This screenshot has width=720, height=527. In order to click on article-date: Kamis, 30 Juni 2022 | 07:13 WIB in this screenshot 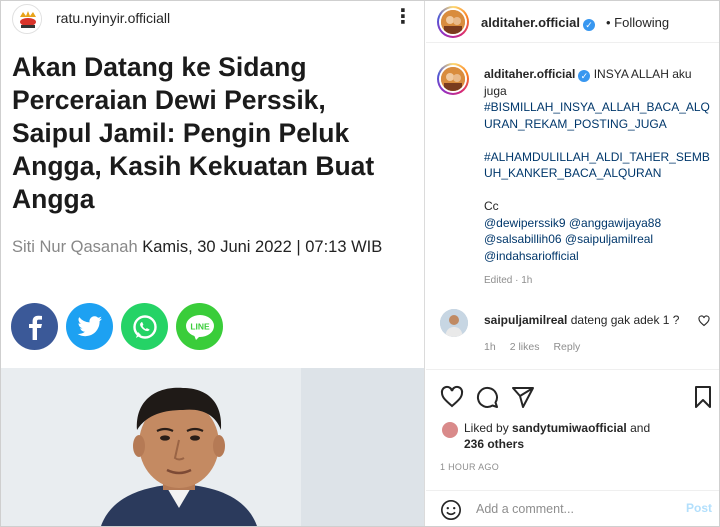, I will do `click(262, 247)`.